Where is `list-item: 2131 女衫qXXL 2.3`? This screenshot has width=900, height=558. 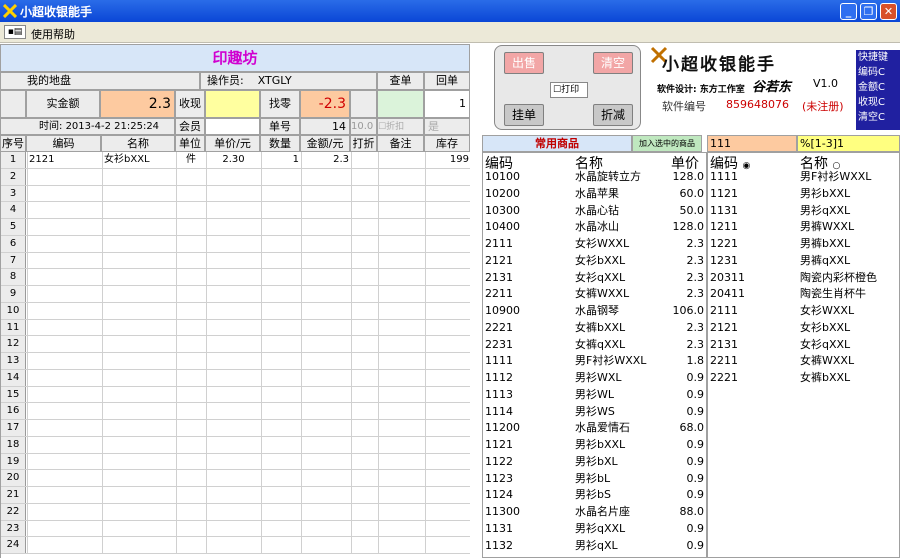
list-item: 2131 女衫qXXL 2.3 is located at coordinates (594, 278).